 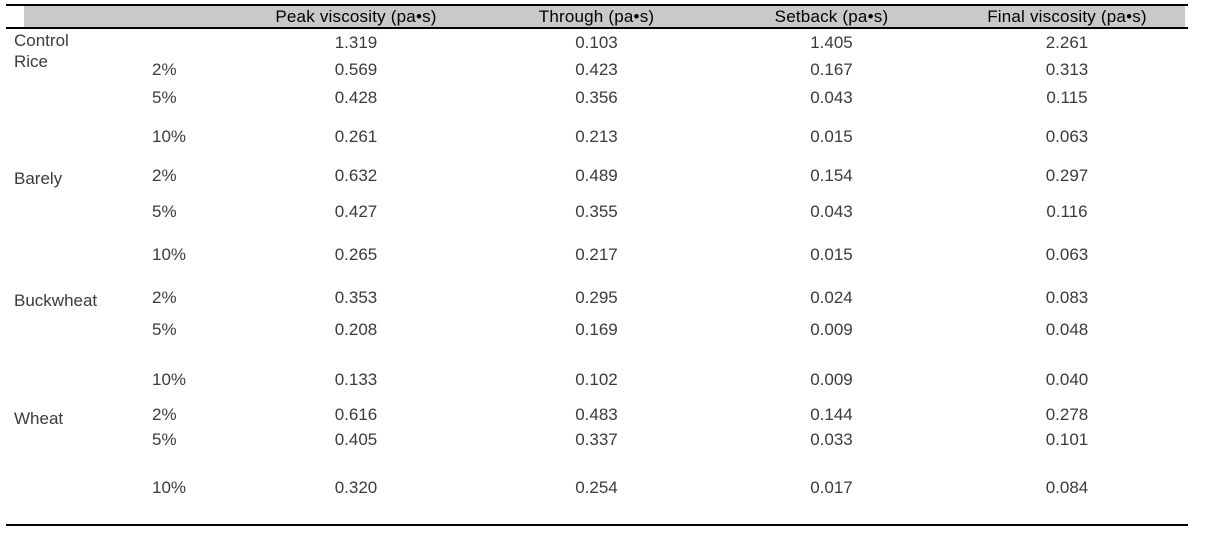 What do you see at coordinates (831, 16) in the screenshot?
I see `column-header-setback: Setback (pa•s)` at bounding box center [831, 16].